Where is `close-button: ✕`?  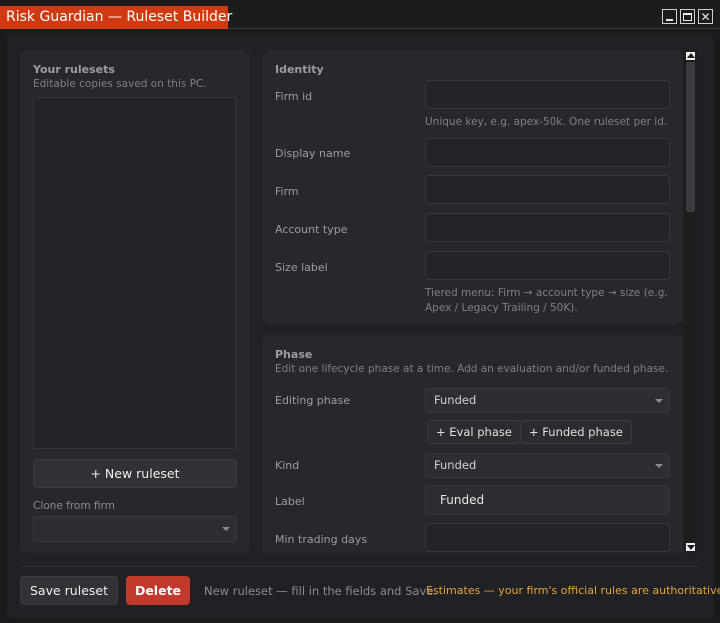 close-button: ✕ is located at coordinates (705, 16).